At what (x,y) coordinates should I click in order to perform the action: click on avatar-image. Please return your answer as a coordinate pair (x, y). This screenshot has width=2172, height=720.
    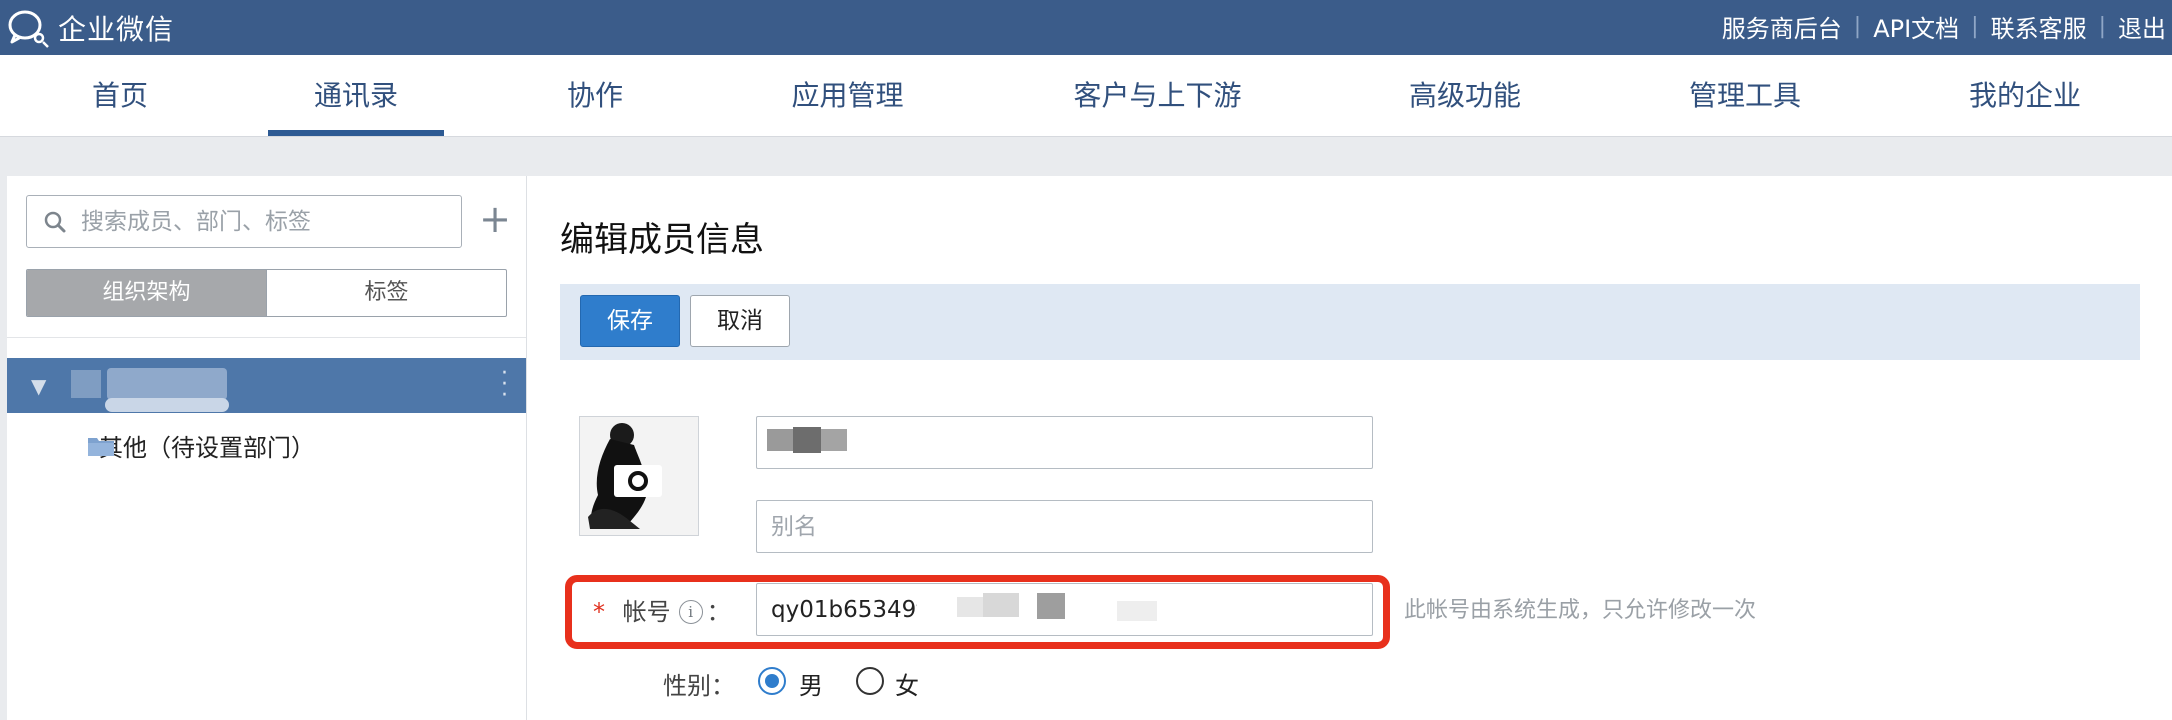
    Looking at the image, I should click on (639, 476).